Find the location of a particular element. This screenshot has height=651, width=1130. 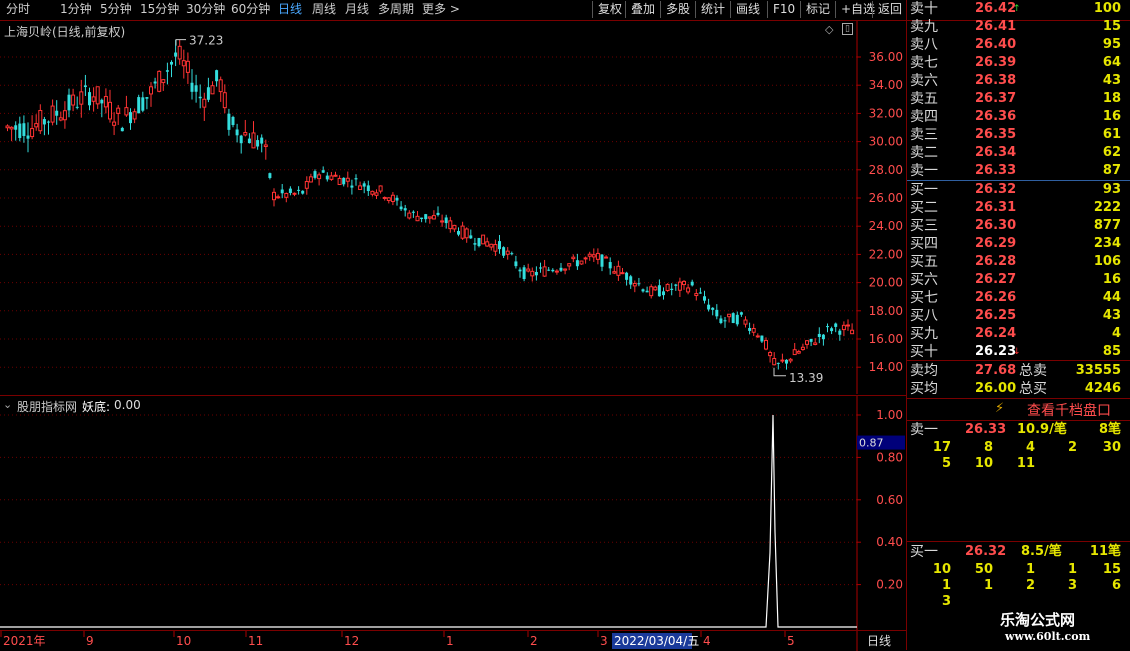

indicator-value: 0.00 is located at coordinates (127, 405).